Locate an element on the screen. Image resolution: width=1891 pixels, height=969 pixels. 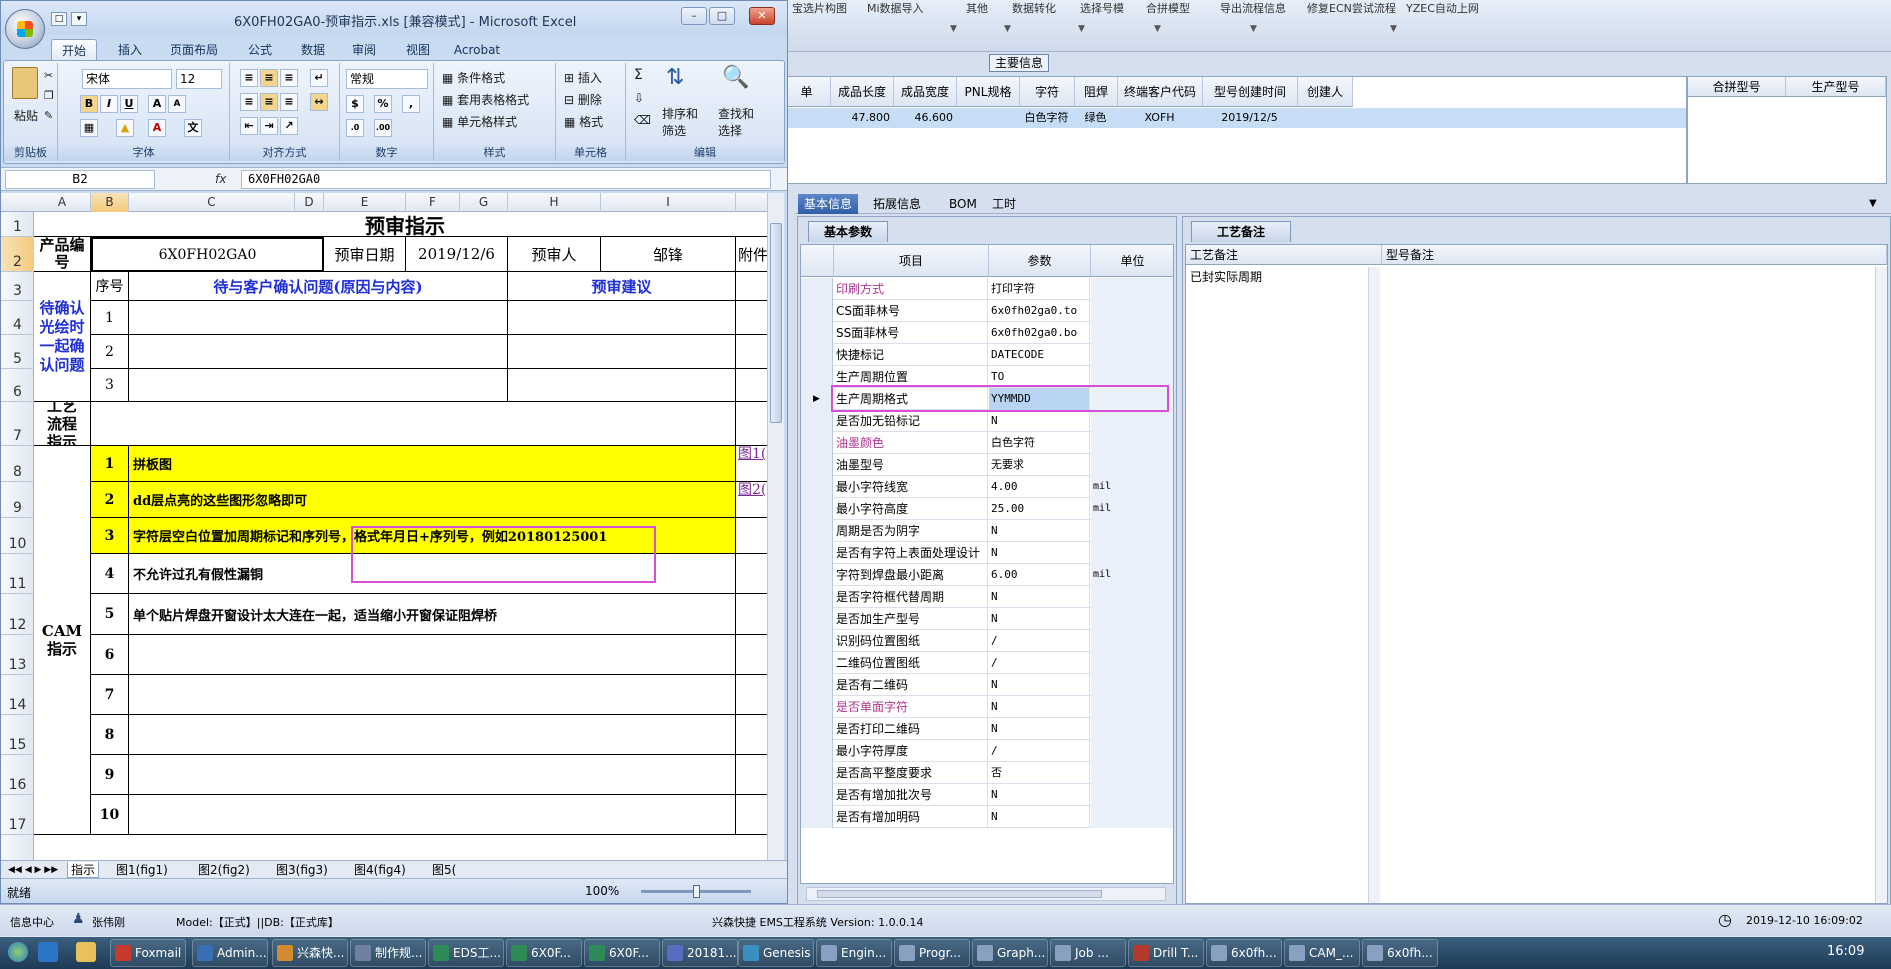
increase-decimal-icon: .0 is located at coordinates (355, 128).